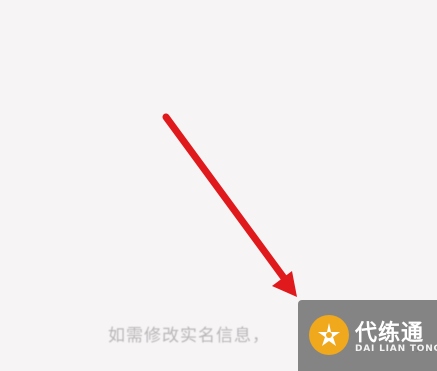 The height and width of the screenshot is (371, 437). I want to click on real-name-edit-hint-text: 如需修改实名信息，, so click(189, 336).